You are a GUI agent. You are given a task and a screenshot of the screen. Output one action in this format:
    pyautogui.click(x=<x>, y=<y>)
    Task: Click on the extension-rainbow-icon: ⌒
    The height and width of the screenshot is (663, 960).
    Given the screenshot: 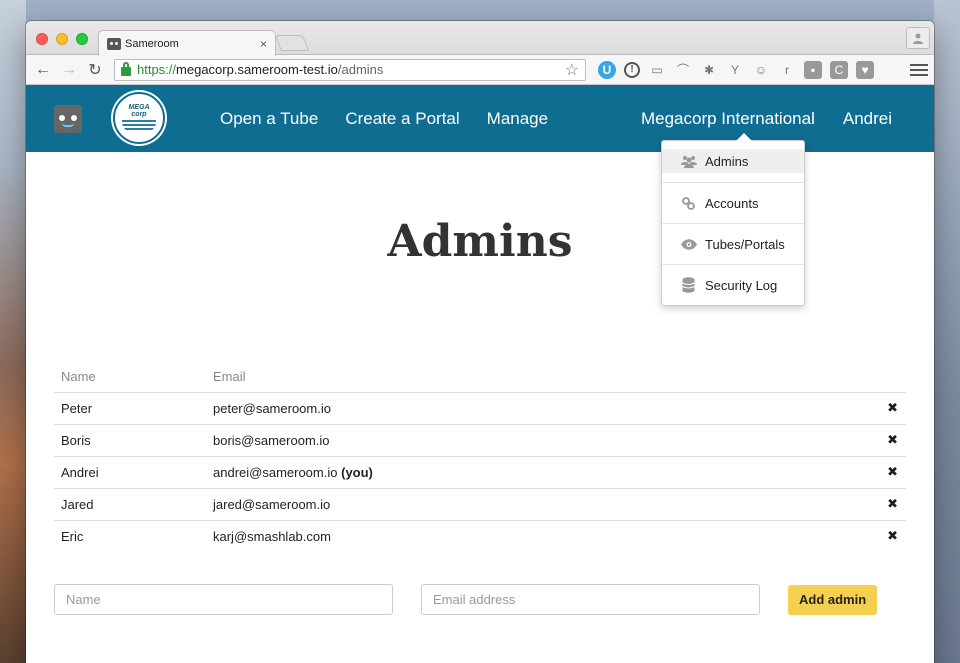 What is the action you would take?
    pyautogui.click(x=683, y=70)
    